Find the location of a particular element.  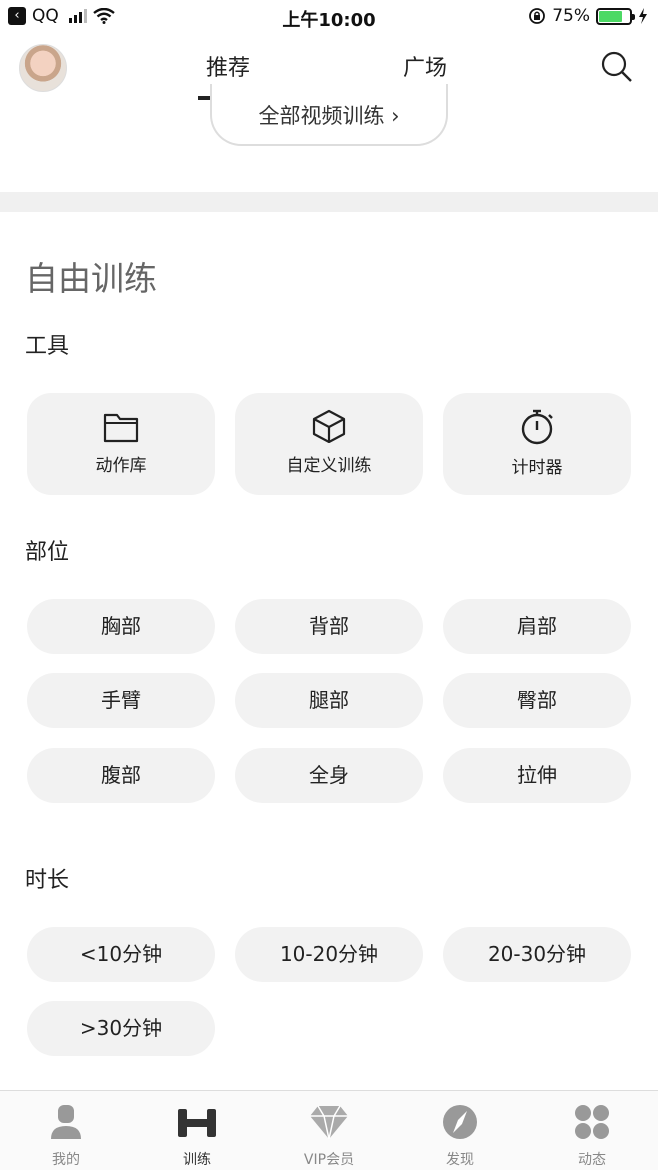

cube-icon is located at coordinates (329, 426).